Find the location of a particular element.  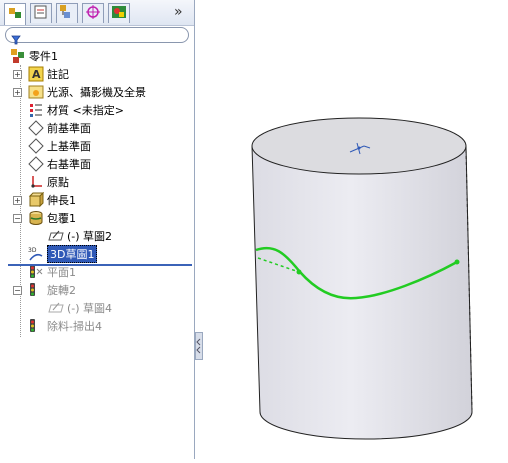

svg-text: 3D is located at coordinates (32, 250).